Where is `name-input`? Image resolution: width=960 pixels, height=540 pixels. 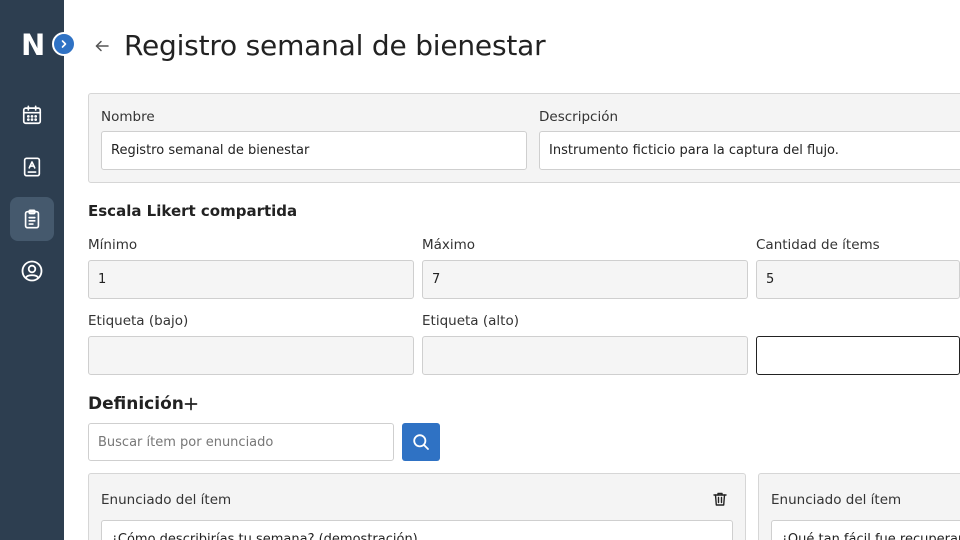 name-input is located at coordinates (314, 150).